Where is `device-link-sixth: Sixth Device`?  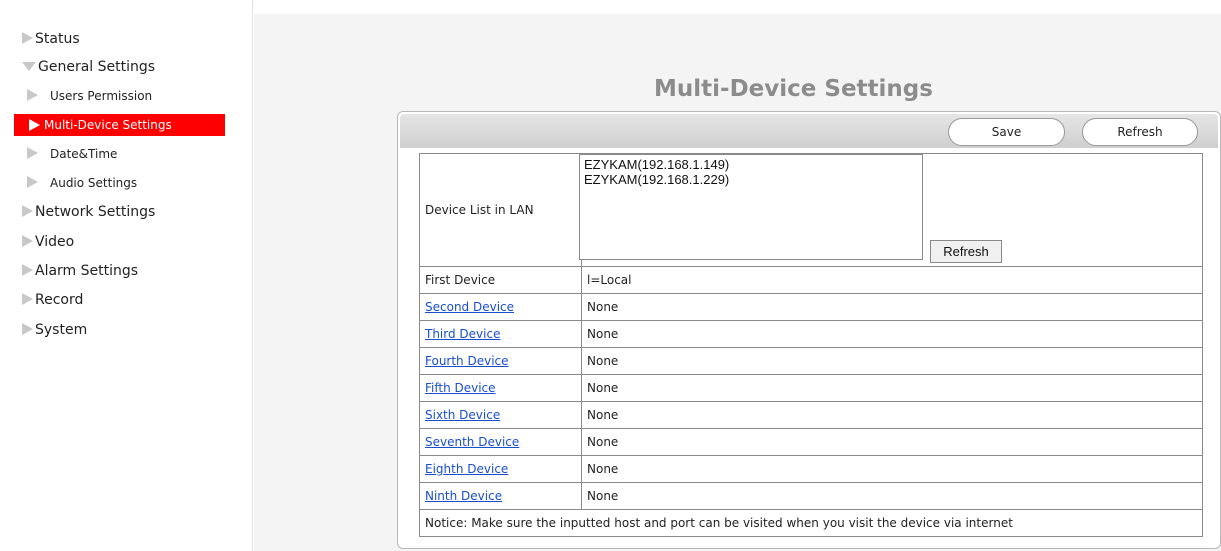
device-link-sixth: Sixth Device is located at coordinates (462, 415).